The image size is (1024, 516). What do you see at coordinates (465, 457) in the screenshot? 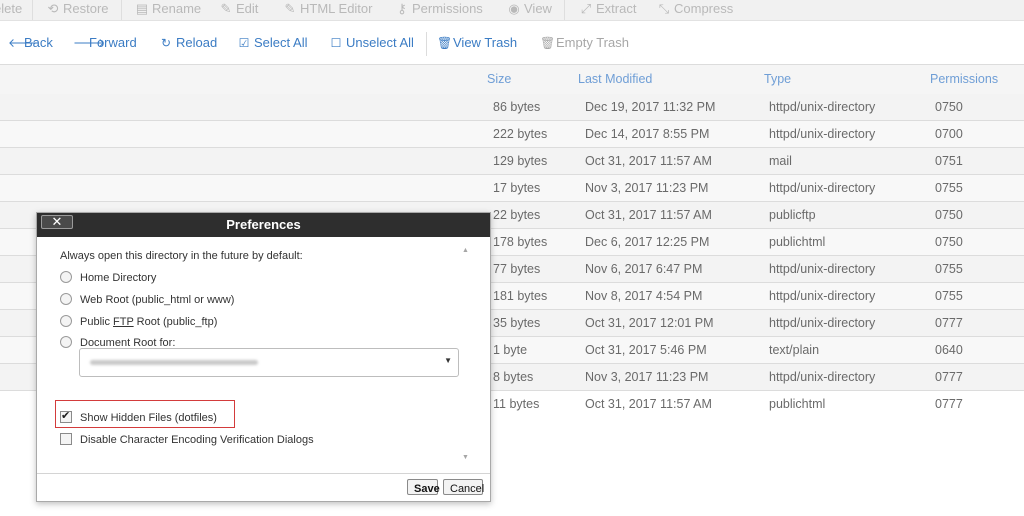
I see `scroll-down-icon: ▼` at bounding box center [465, 457].